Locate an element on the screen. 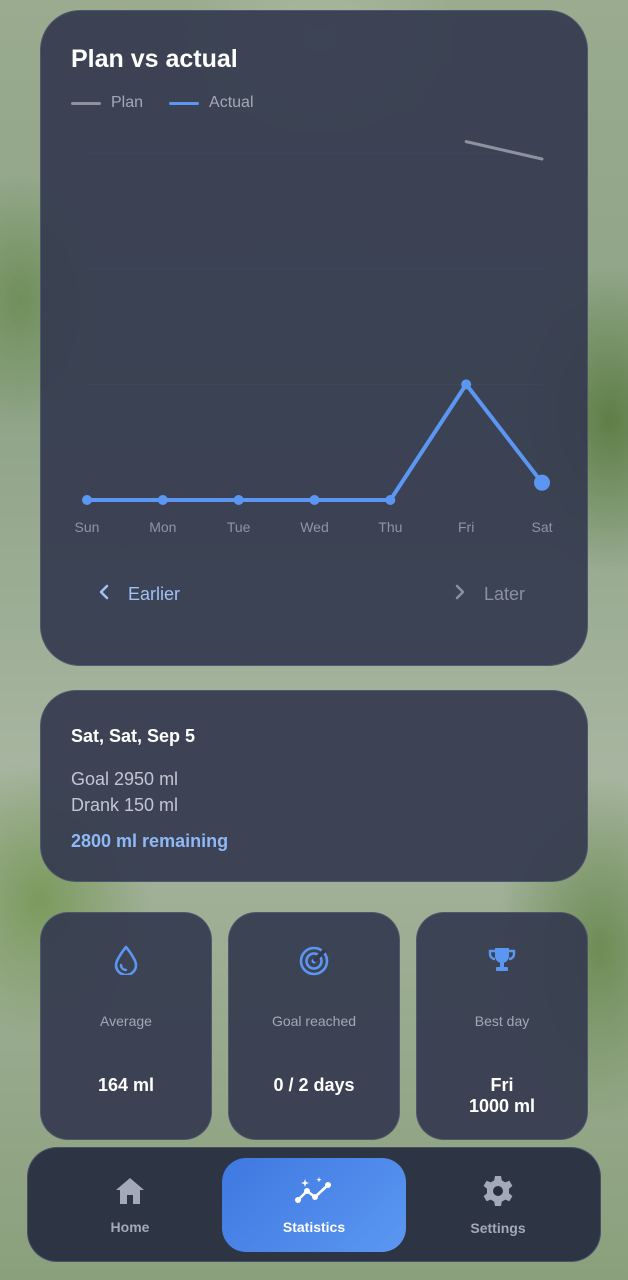 This screenshot has height=1280, width=628. actual-point-thu is located at coordinates (390, 500).